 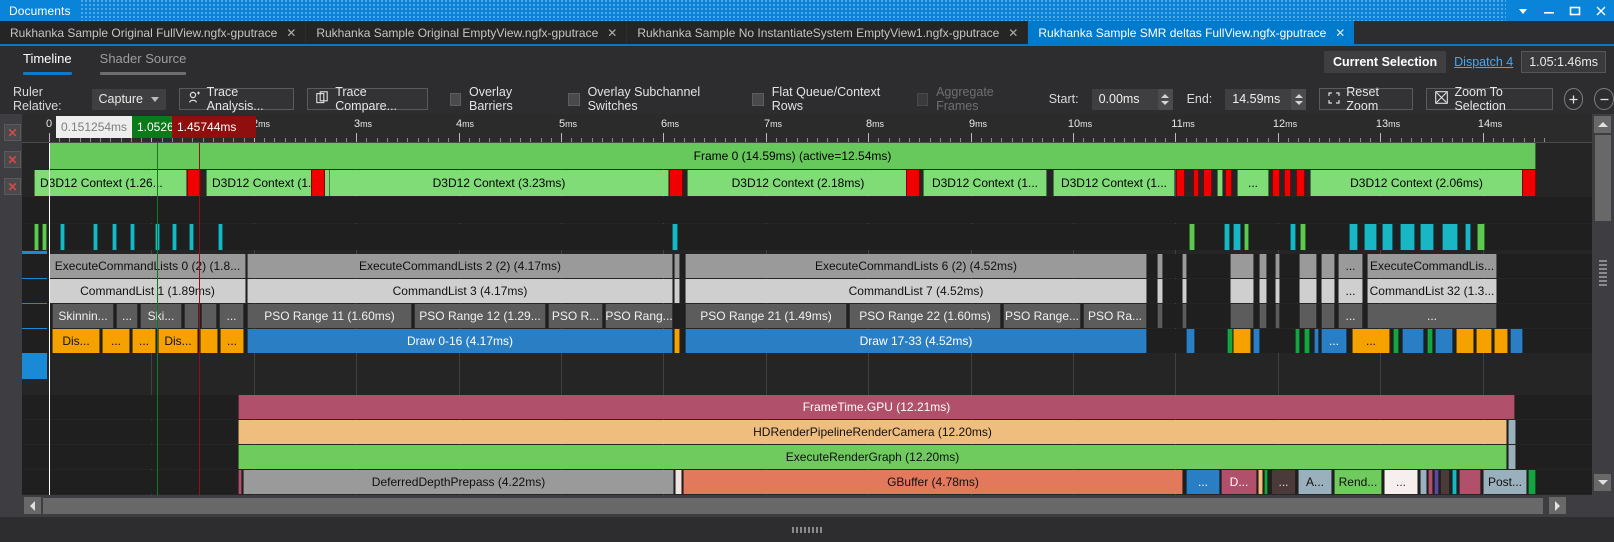 I want to click on close-row-frame-button: ✕, so click(x=12, y=132).